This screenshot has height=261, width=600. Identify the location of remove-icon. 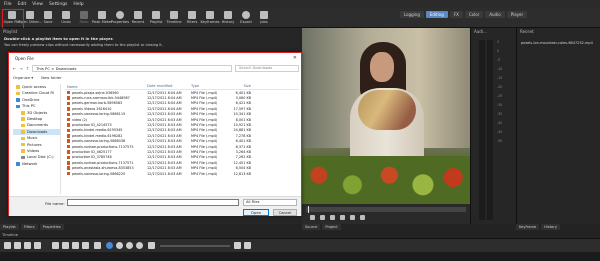
(65, 245).